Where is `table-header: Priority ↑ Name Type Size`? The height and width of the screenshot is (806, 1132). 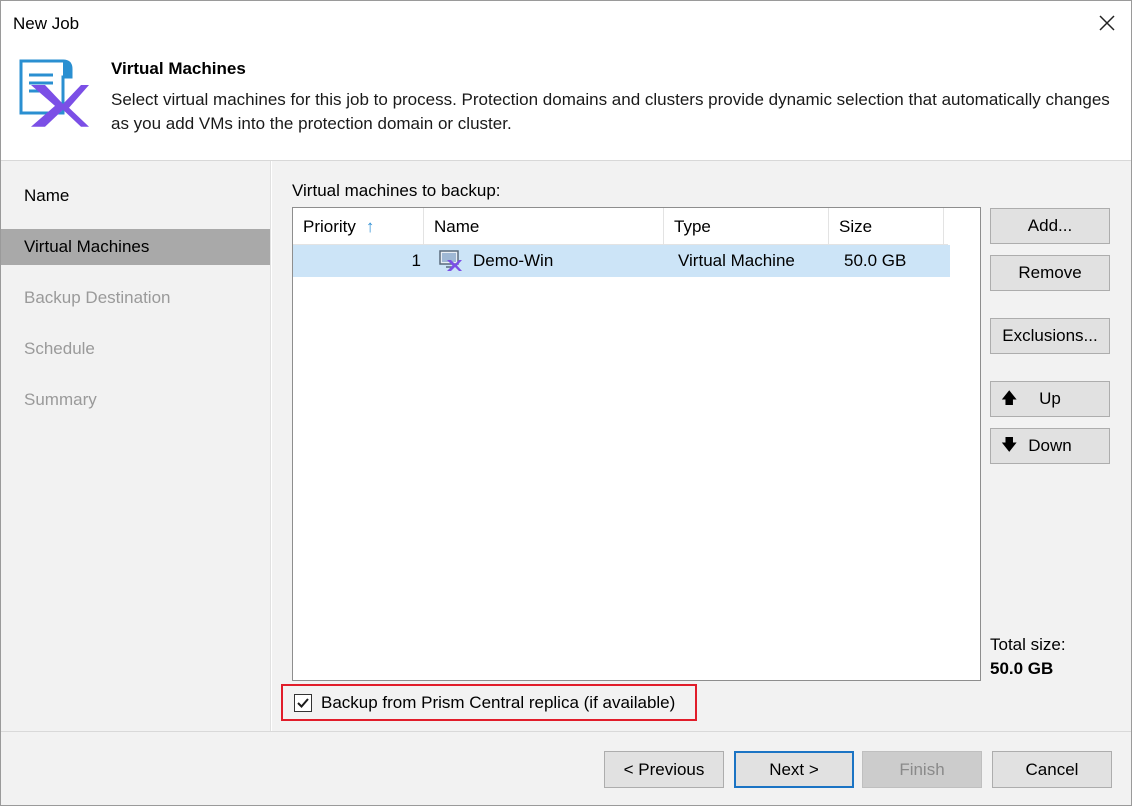
table-header: Priority ↑ Name Type Size is located at coordinates (620, 226).